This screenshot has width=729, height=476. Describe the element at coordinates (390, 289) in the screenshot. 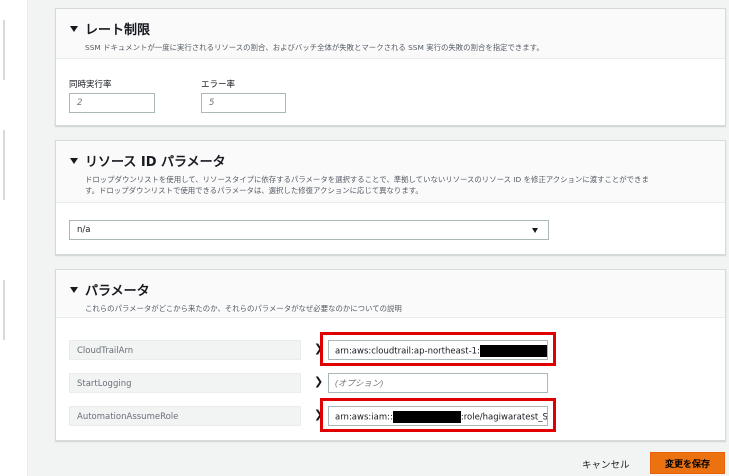

I see `parameters-title-row: パラメータ` at that location.